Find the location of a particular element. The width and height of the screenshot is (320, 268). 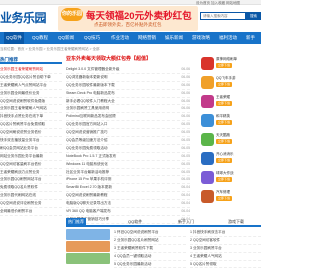

list-item: QQ空间说说刷赞软件免费版 is located at coordinates (31, 102).